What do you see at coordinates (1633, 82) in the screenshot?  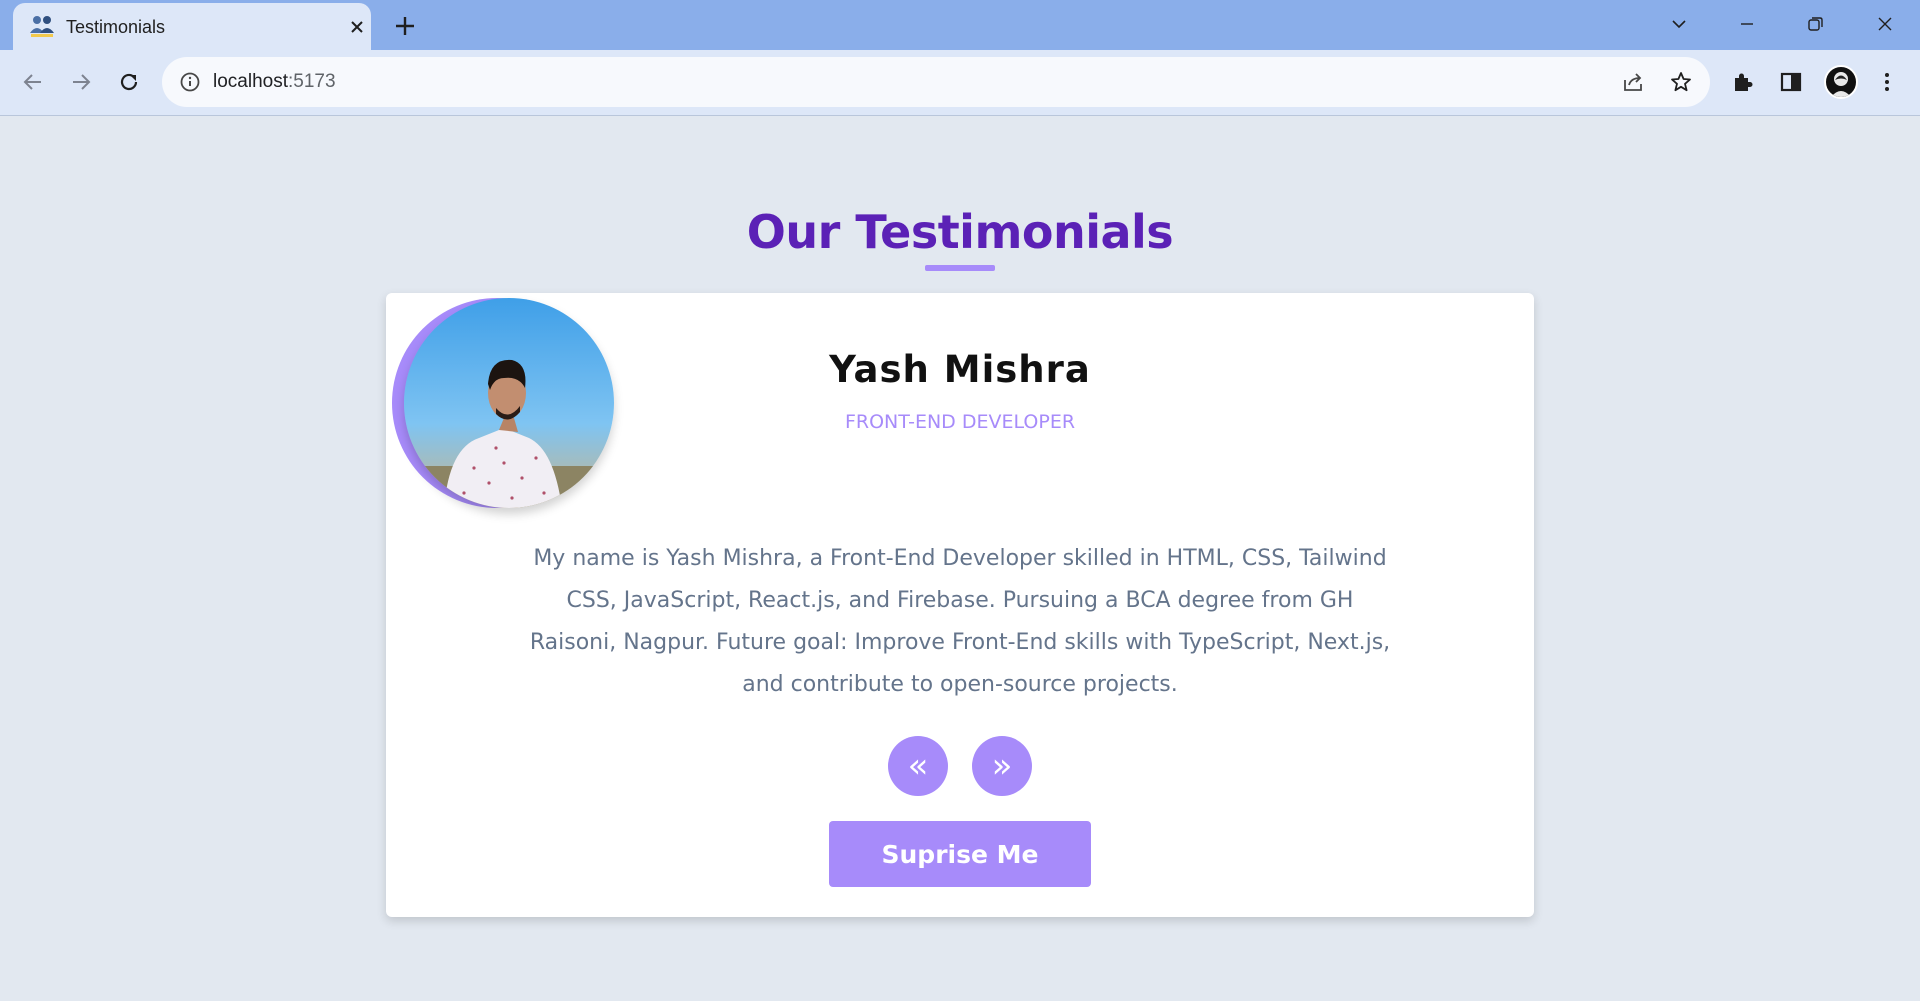 I see `share-icon` at bounding box center [1633, 82].